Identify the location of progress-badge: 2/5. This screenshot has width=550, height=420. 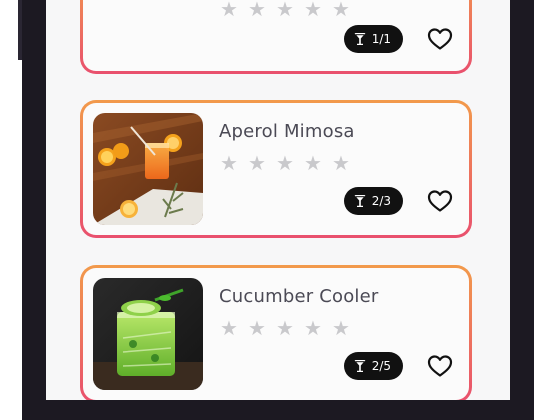
(373, 366).